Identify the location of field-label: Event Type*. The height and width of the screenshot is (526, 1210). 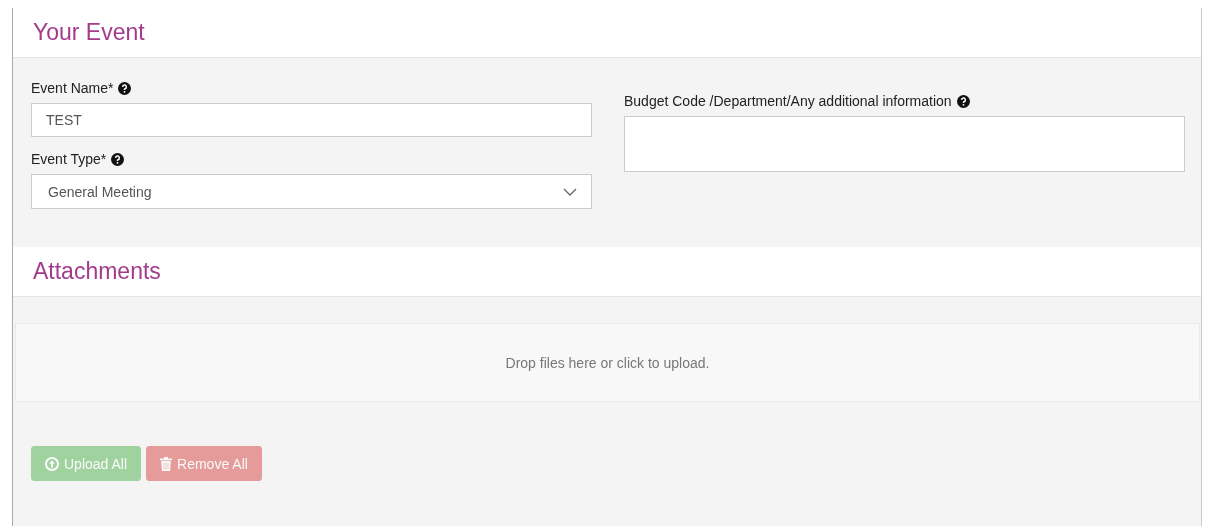
(69, 159).